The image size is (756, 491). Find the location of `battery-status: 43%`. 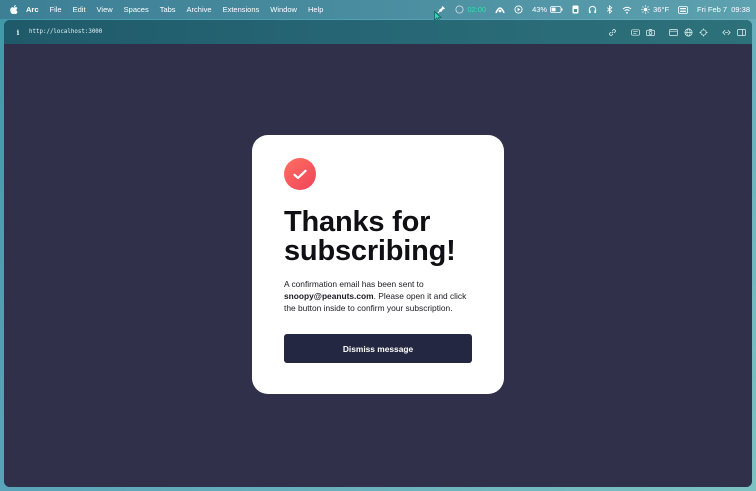

battery-status: 43% is located at coordinates (547, 9).